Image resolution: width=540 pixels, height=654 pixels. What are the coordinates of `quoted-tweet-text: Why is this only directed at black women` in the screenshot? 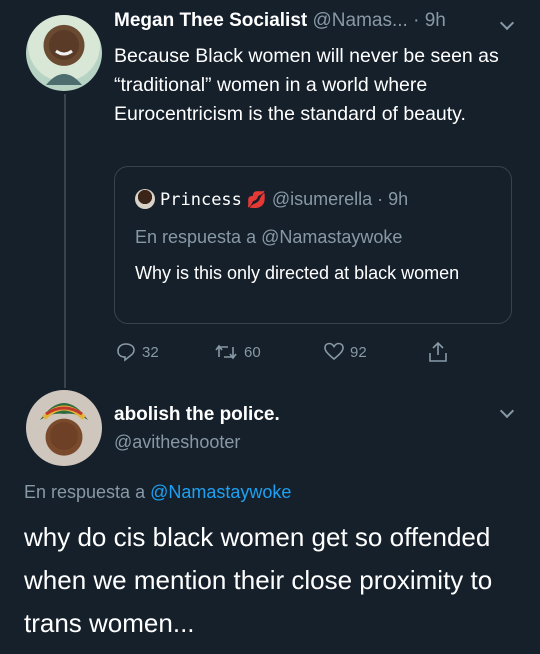 It's located at (297, 273).